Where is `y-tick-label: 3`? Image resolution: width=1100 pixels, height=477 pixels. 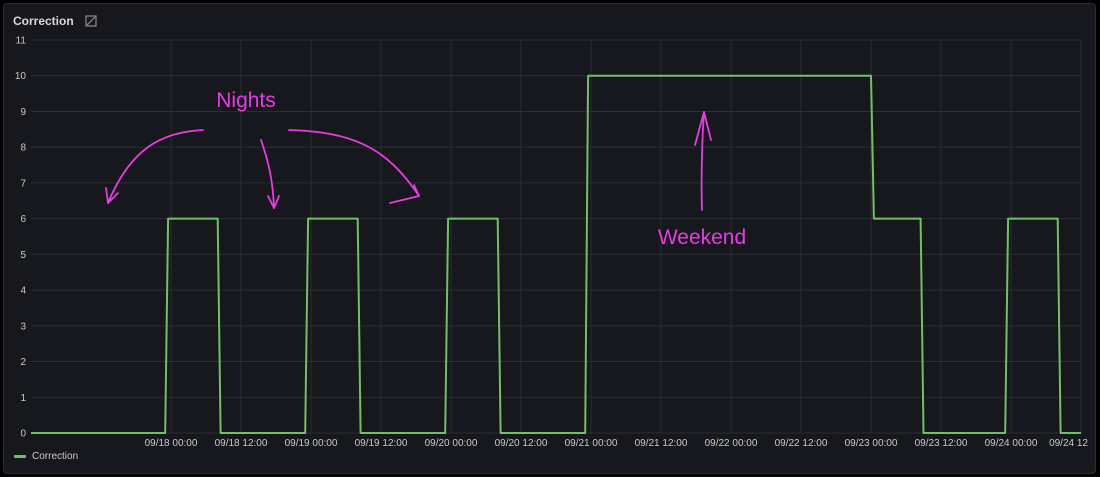 y-tick-label: 3 is located at coordinates (23, 326).